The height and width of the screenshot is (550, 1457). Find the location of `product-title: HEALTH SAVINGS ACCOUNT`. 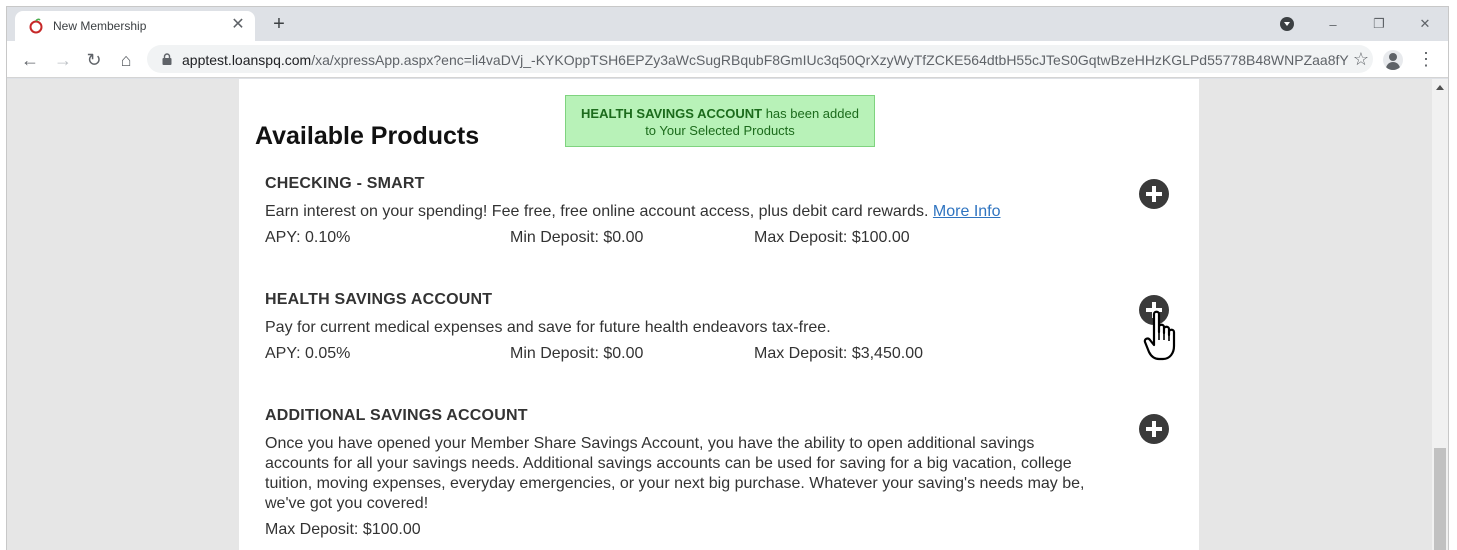

product-title: HEALTH SAVINGS ACCOUNT is located at coordinates (379, 299).